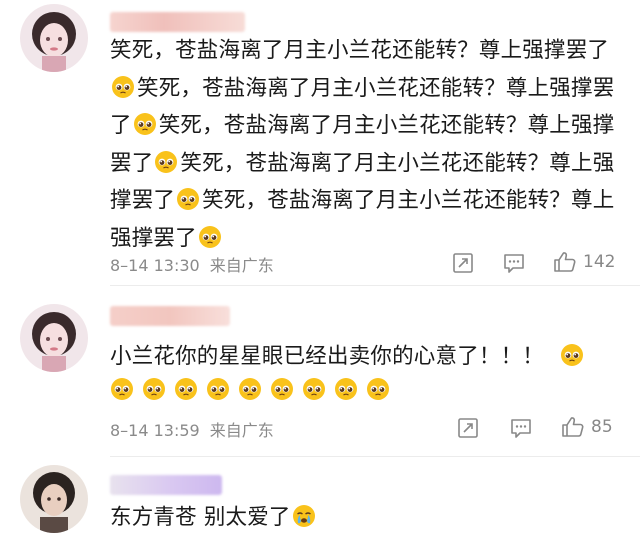 The height and width of the screenshot is (546, 640). What do you see at coordinates (200, 517) in the screenshot?
I see `comment-text-segment: 东方青苍 别太爱了` at bounding box center [200, 517].